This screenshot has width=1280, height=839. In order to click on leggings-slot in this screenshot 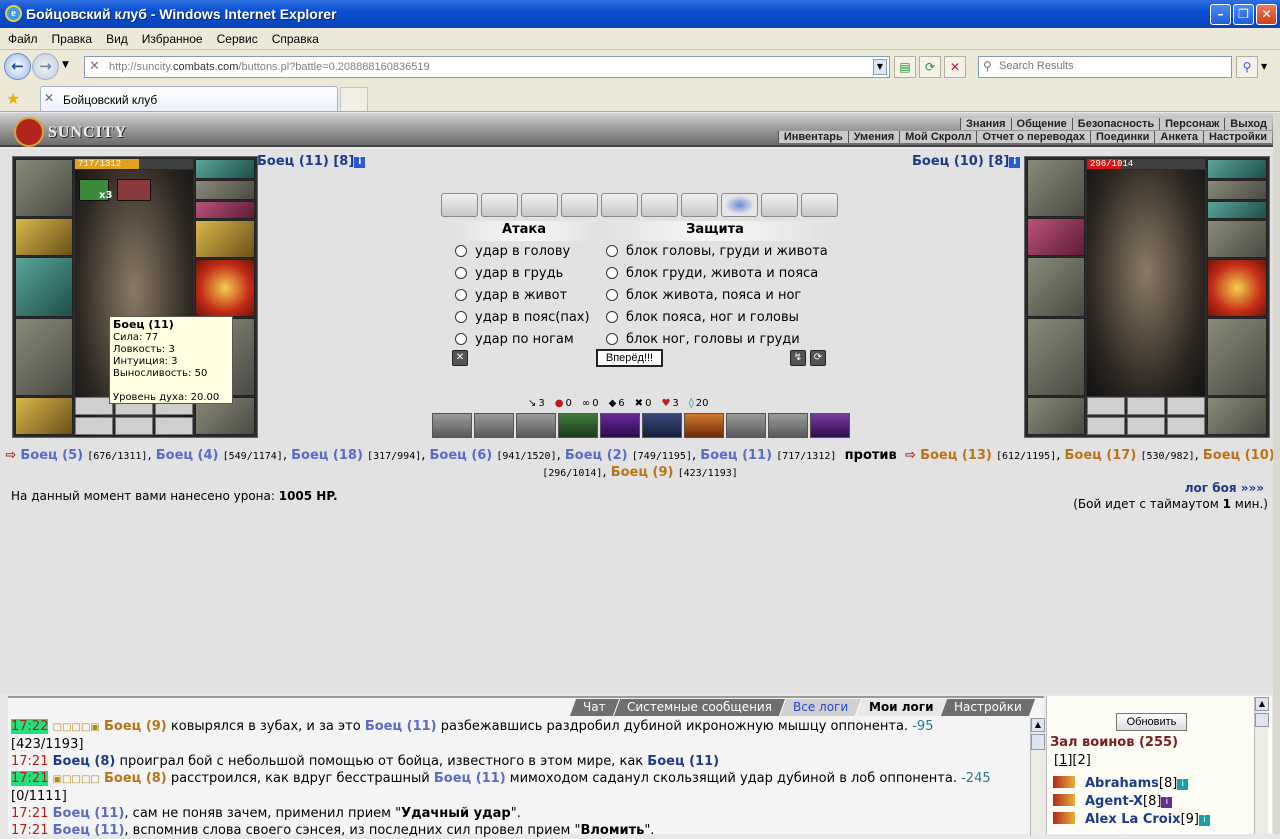, I will do `click(1237, 357)`.